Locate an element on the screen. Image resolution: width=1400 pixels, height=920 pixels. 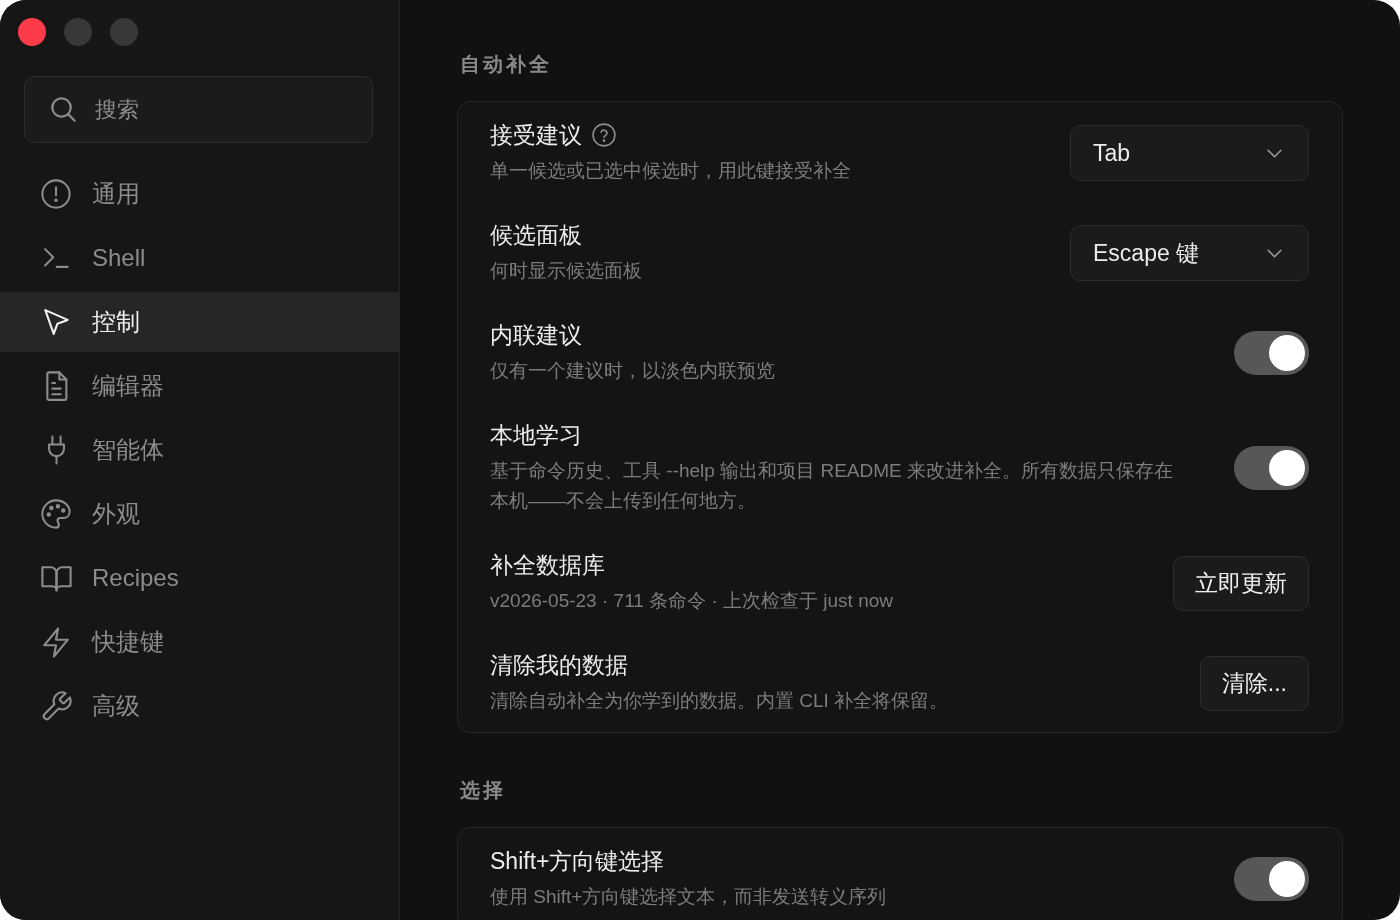
setting-title: 候选面板 is located at coordinates (536, 235).